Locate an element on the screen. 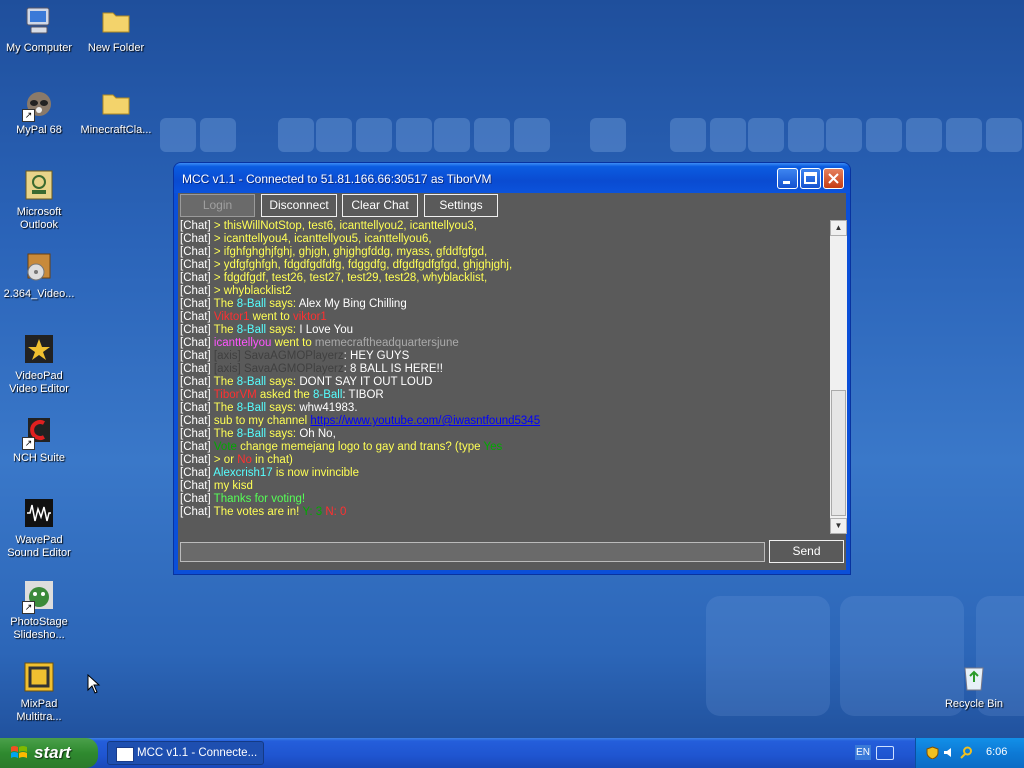  chat-segment: No is located at coordinates (244, 460).